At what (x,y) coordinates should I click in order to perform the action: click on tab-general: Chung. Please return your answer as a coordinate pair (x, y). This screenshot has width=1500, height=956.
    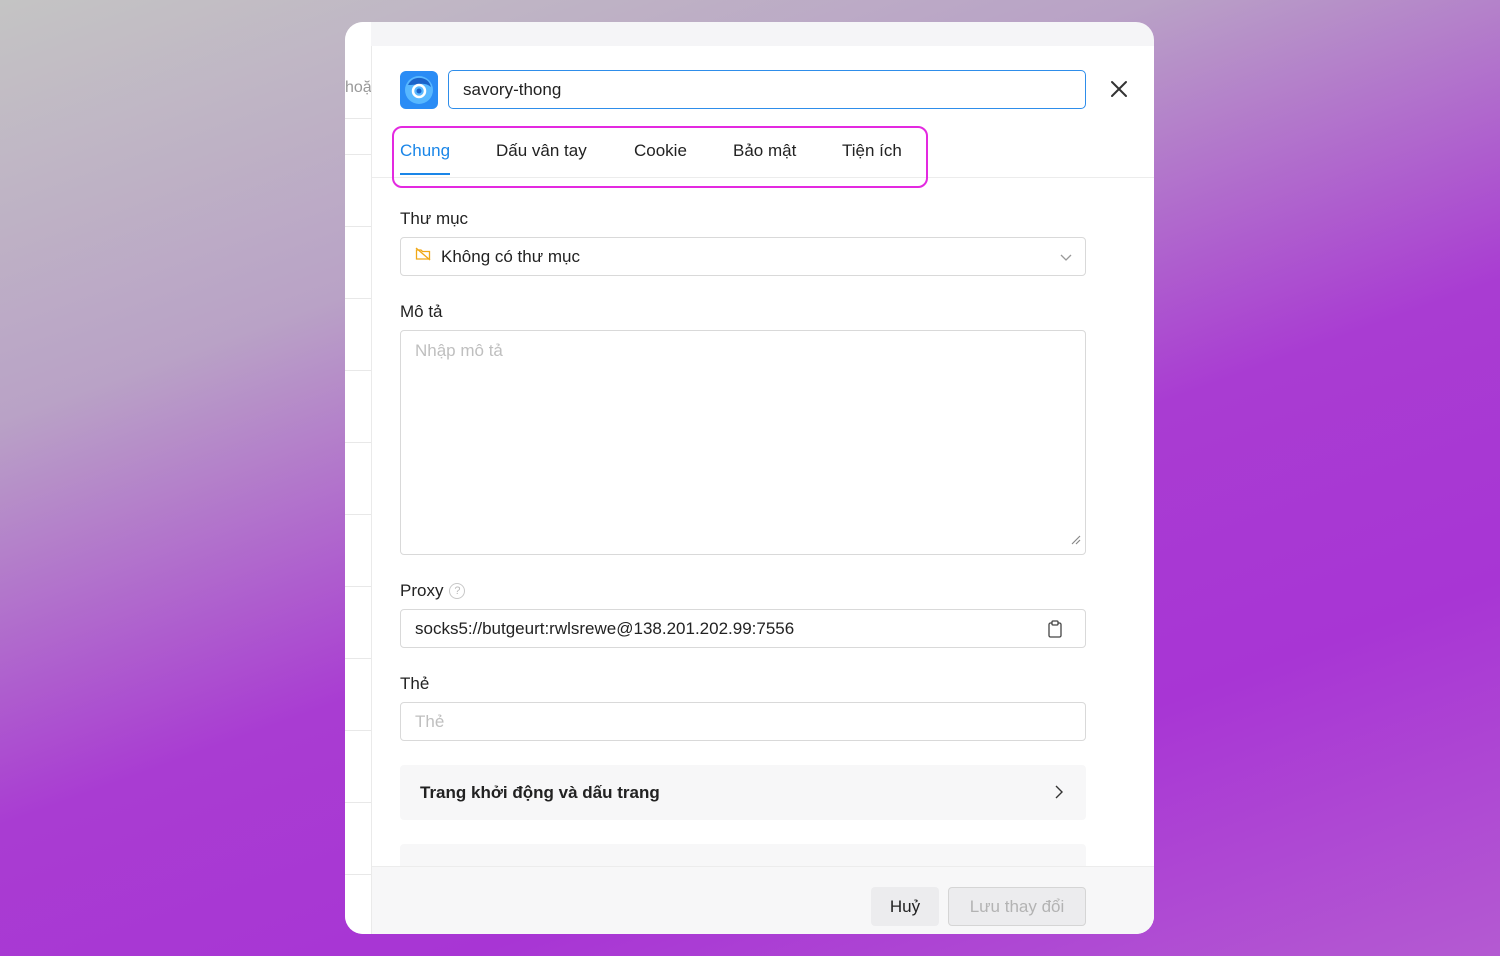
    Looking at the image, I should click on (425, 158).